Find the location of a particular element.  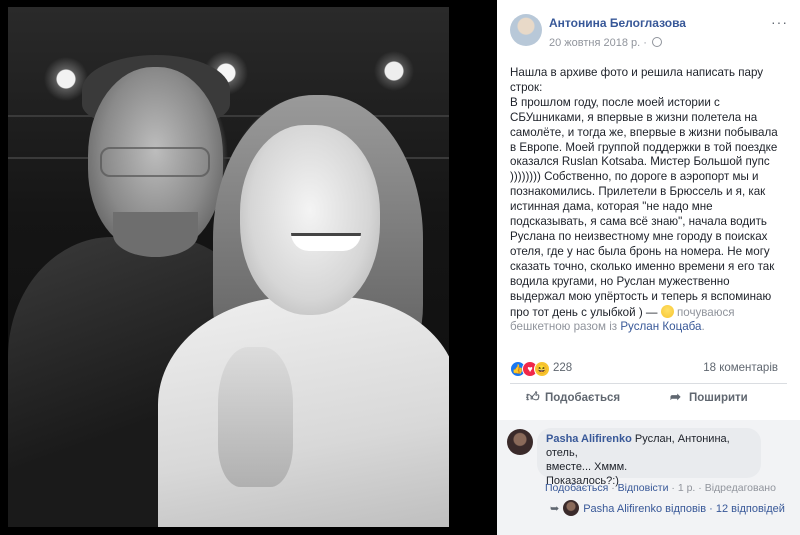

post-date: 20 жовтня 2018 р. is located at coordinates (594, 43).